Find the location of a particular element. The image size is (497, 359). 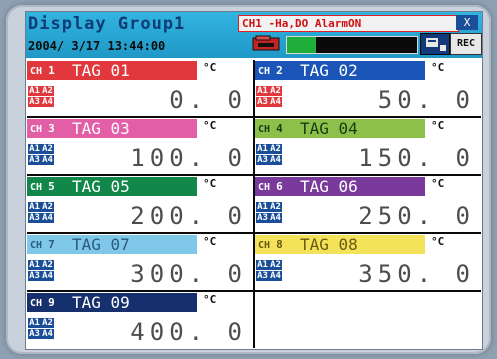

channel-cell-6: CH 6 TAG 06 °C A1 A2 A3 A4 250. 0 is located at coordinates (368, 204).